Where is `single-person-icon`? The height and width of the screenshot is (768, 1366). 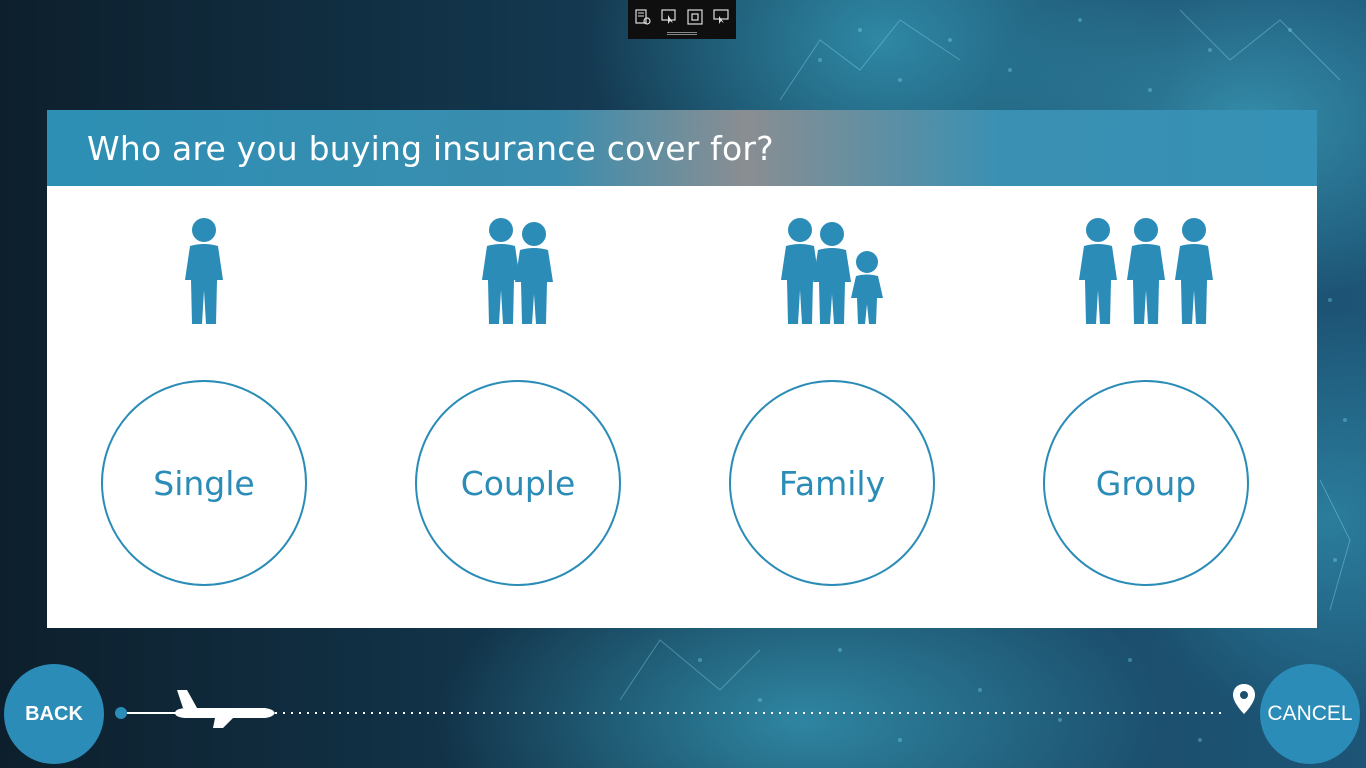 single-person-icon is located at coordinates (204, 271).